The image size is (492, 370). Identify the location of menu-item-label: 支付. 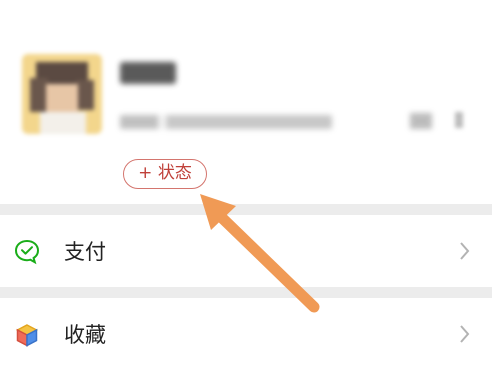
(85, 252).